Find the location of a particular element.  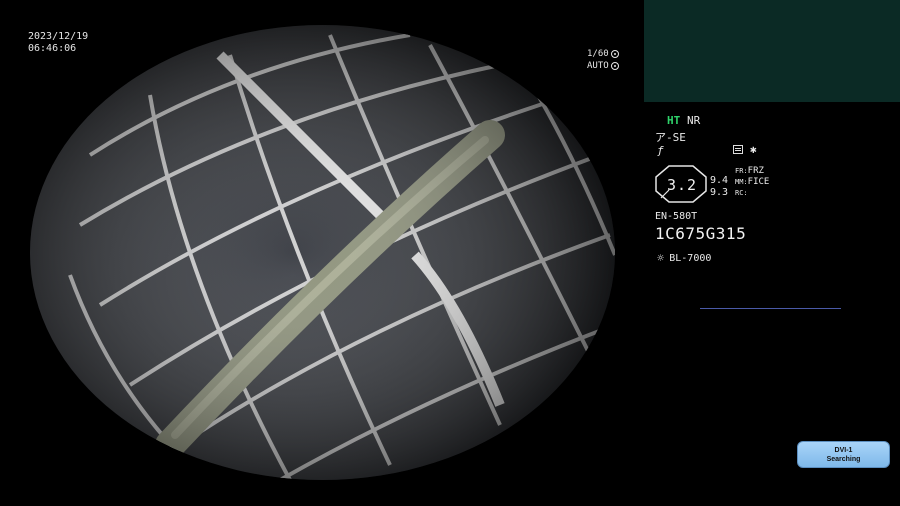

thumbnail-area is located at coordinates (772, 51).